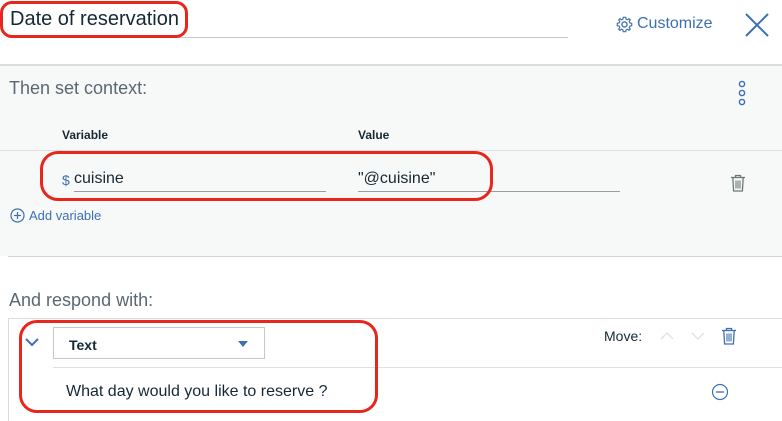  What do you see at coordinates (78, 88) in the screenshot?
I see `context-section-title: Then set context:` at bounding box center [78, 88].